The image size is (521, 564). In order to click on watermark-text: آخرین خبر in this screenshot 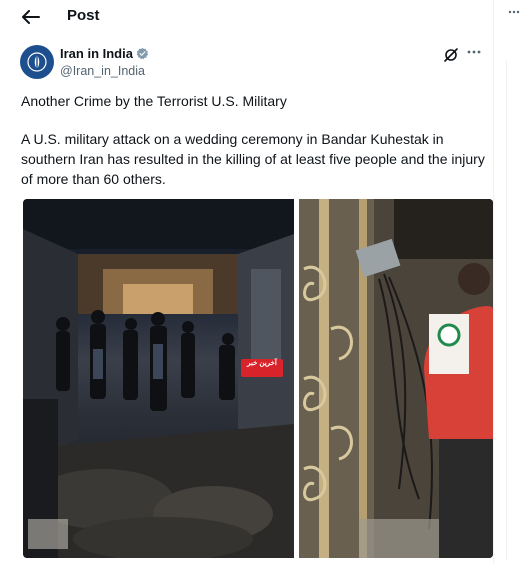, I will do `click(262, 363)`.